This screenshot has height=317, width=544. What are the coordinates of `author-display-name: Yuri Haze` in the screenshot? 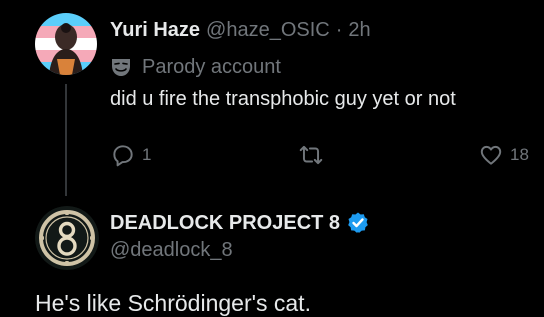 It's located at (155, 30).